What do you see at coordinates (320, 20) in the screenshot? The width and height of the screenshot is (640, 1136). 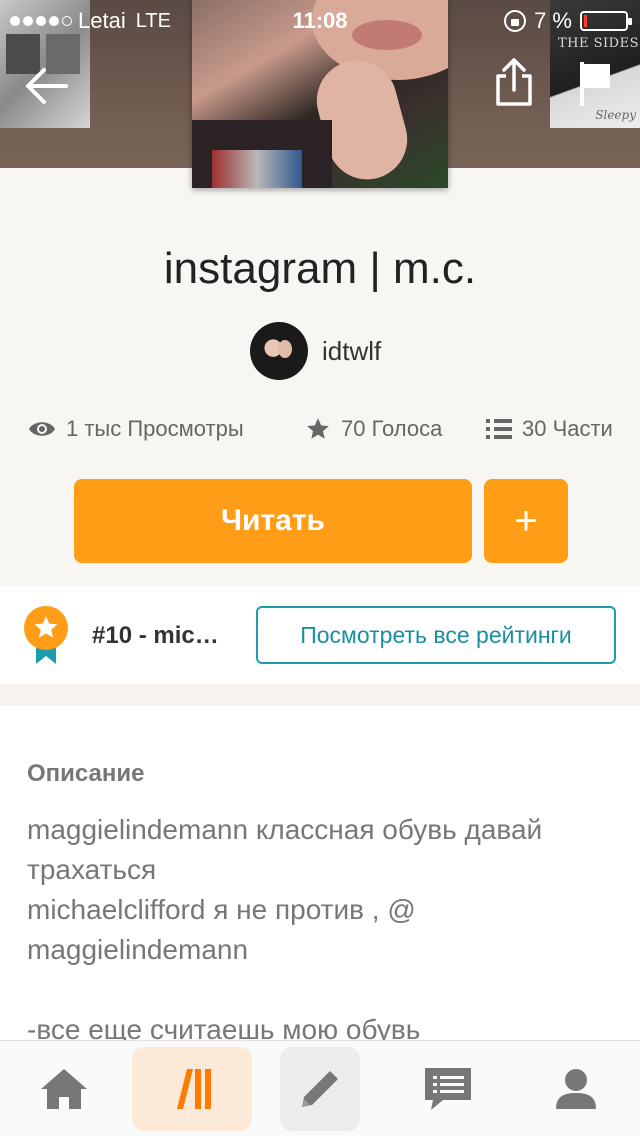 I see `status-bar: Letai LTE 11:08 7 %` at bounding box center [320, 20].